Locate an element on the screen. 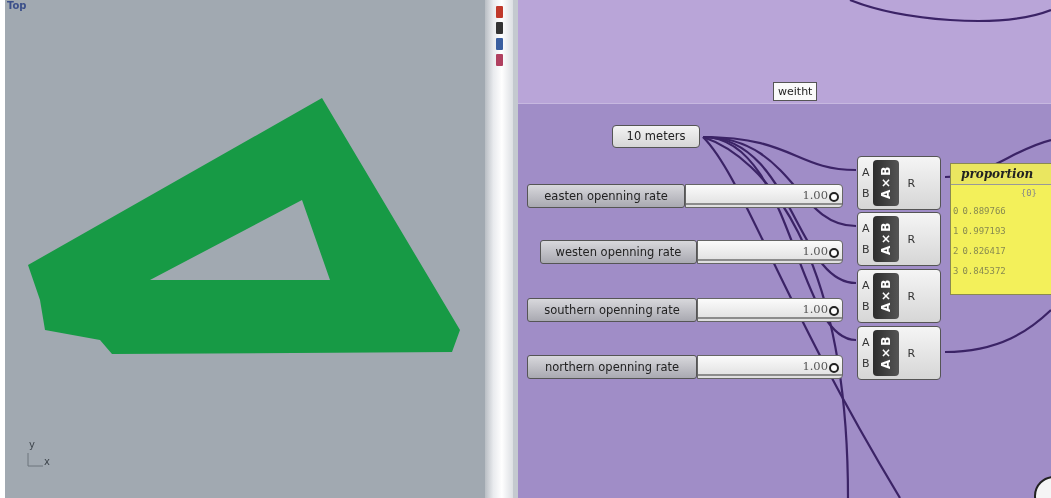 Image resolution: width=1051 pixels, height=498 pixels. number-parameter: 10 meters is located at coordinates (656, 136).